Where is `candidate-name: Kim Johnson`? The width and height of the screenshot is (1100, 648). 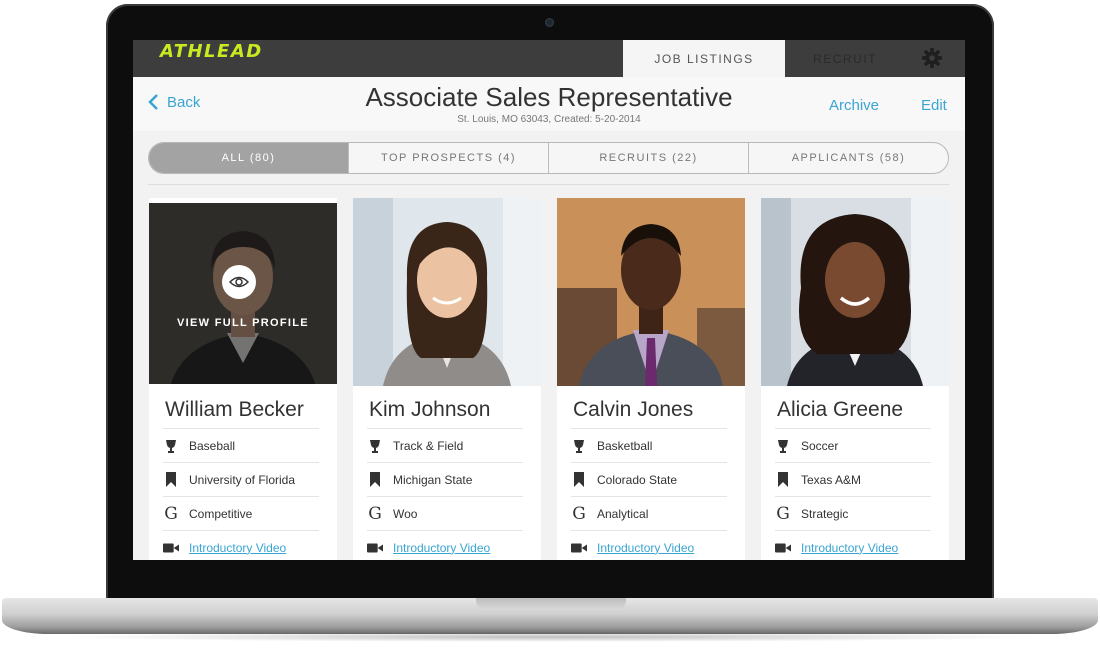 candidate-name: Kim Johnson is located at coordinates (430, 409).